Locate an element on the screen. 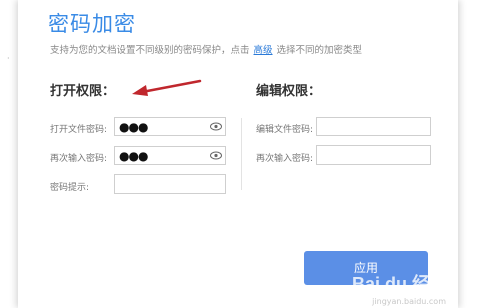 This screenshot has width=480, height=308. watermark-logo: Bai du 经验 is located at coordinates (399, 284).